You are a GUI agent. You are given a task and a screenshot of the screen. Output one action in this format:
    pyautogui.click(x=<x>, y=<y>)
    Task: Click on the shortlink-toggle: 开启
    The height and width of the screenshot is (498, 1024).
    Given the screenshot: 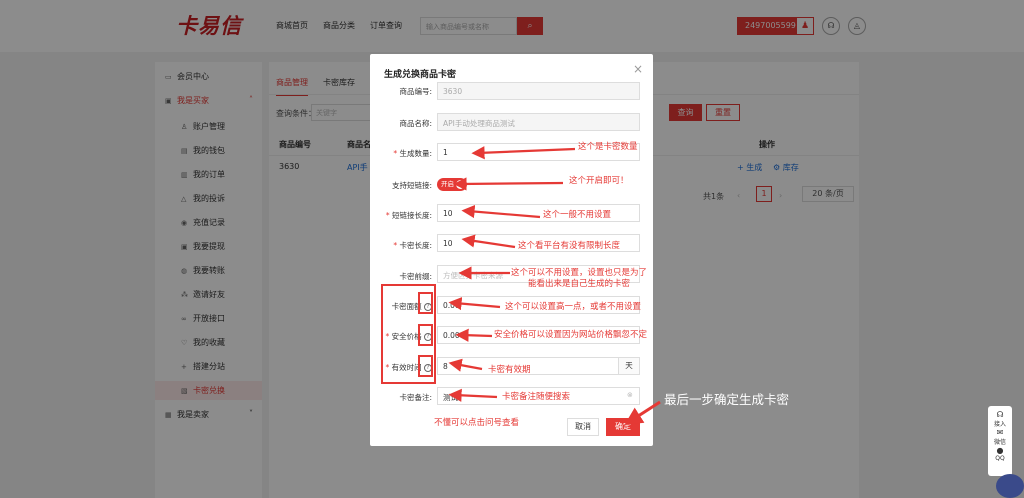 What is the action you would take?
    pyautogui.click(x=452, y=184)
    